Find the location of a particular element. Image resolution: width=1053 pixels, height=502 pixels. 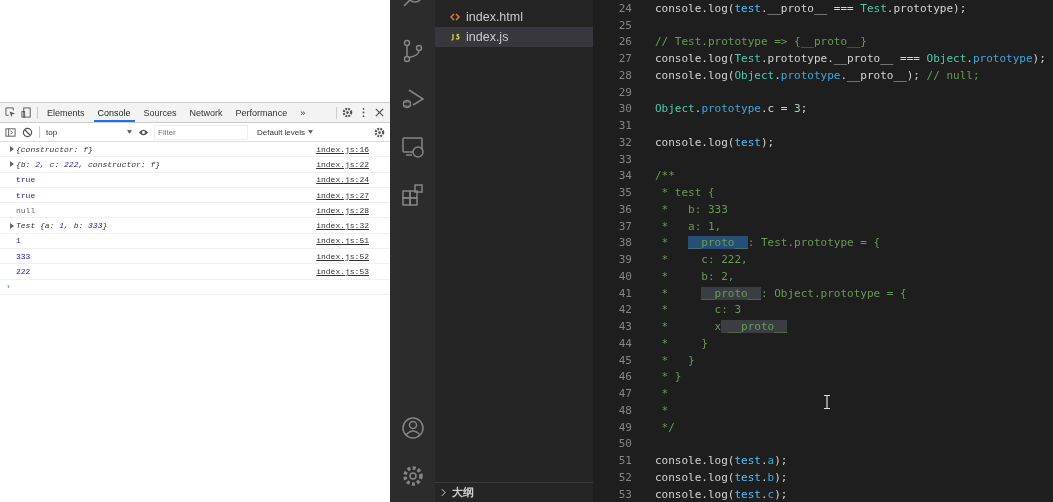

code-line: // Test.prototype => {__proto__} is located at coordinates (761, 42).